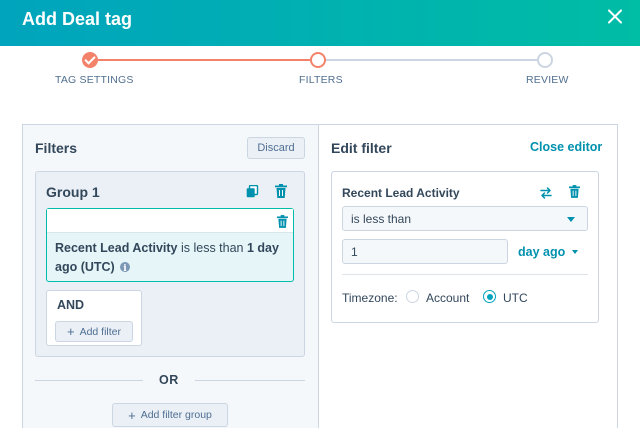  What do you see at coordinates (100, 331) in the screenshot?
I see `add-filter-label: Add filter` at bounding box center [100, 331].